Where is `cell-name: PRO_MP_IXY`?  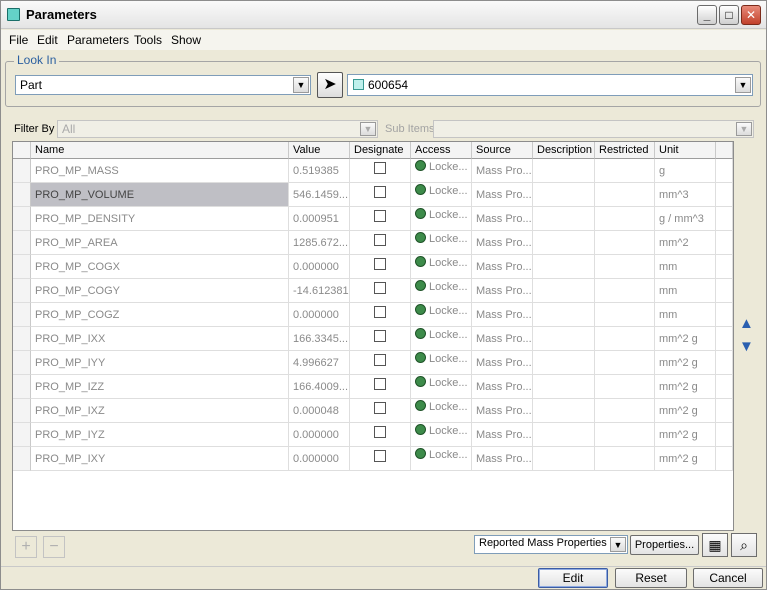
cell-name: PRO_MP_IXY is located at coordinates (160, 459).